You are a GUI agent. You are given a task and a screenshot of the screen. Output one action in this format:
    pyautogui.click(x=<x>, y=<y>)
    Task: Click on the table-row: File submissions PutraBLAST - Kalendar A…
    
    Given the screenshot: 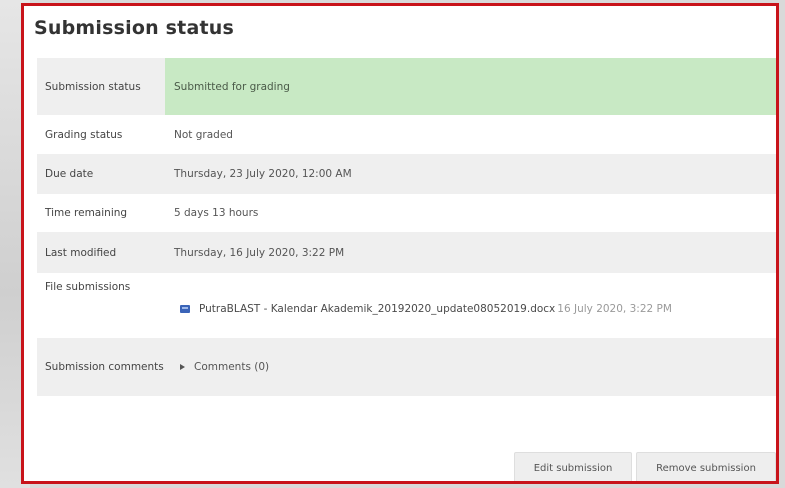 What is the action you would take?
    pyautogui.click(x=406, y=305)
    